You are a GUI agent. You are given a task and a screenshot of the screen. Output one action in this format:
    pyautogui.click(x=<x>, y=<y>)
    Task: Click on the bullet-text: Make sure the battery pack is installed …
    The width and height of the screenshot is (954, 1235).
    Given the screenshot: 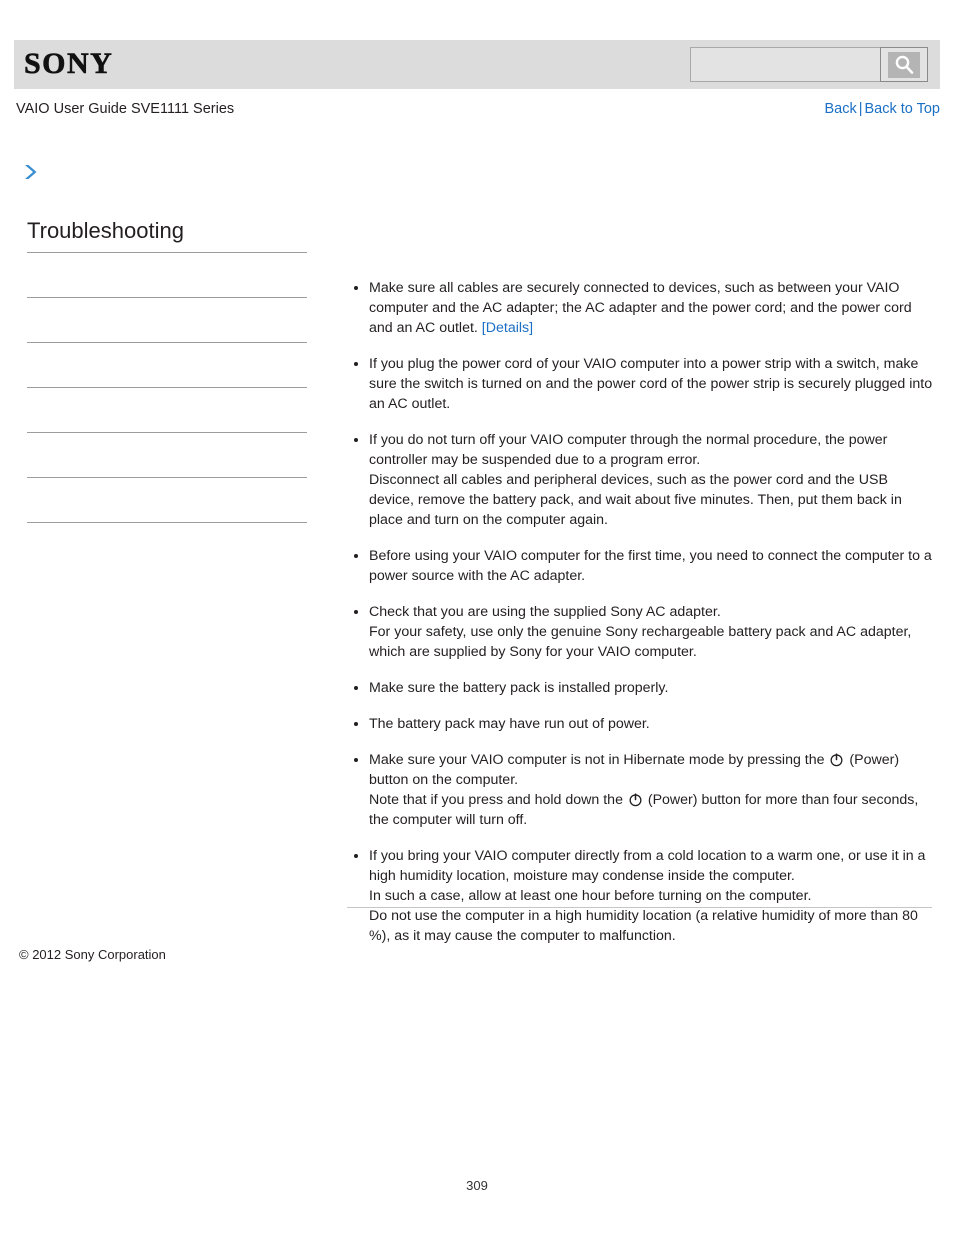 What is the action you would take?
    pyautogui.click(x=519, y=688)
    